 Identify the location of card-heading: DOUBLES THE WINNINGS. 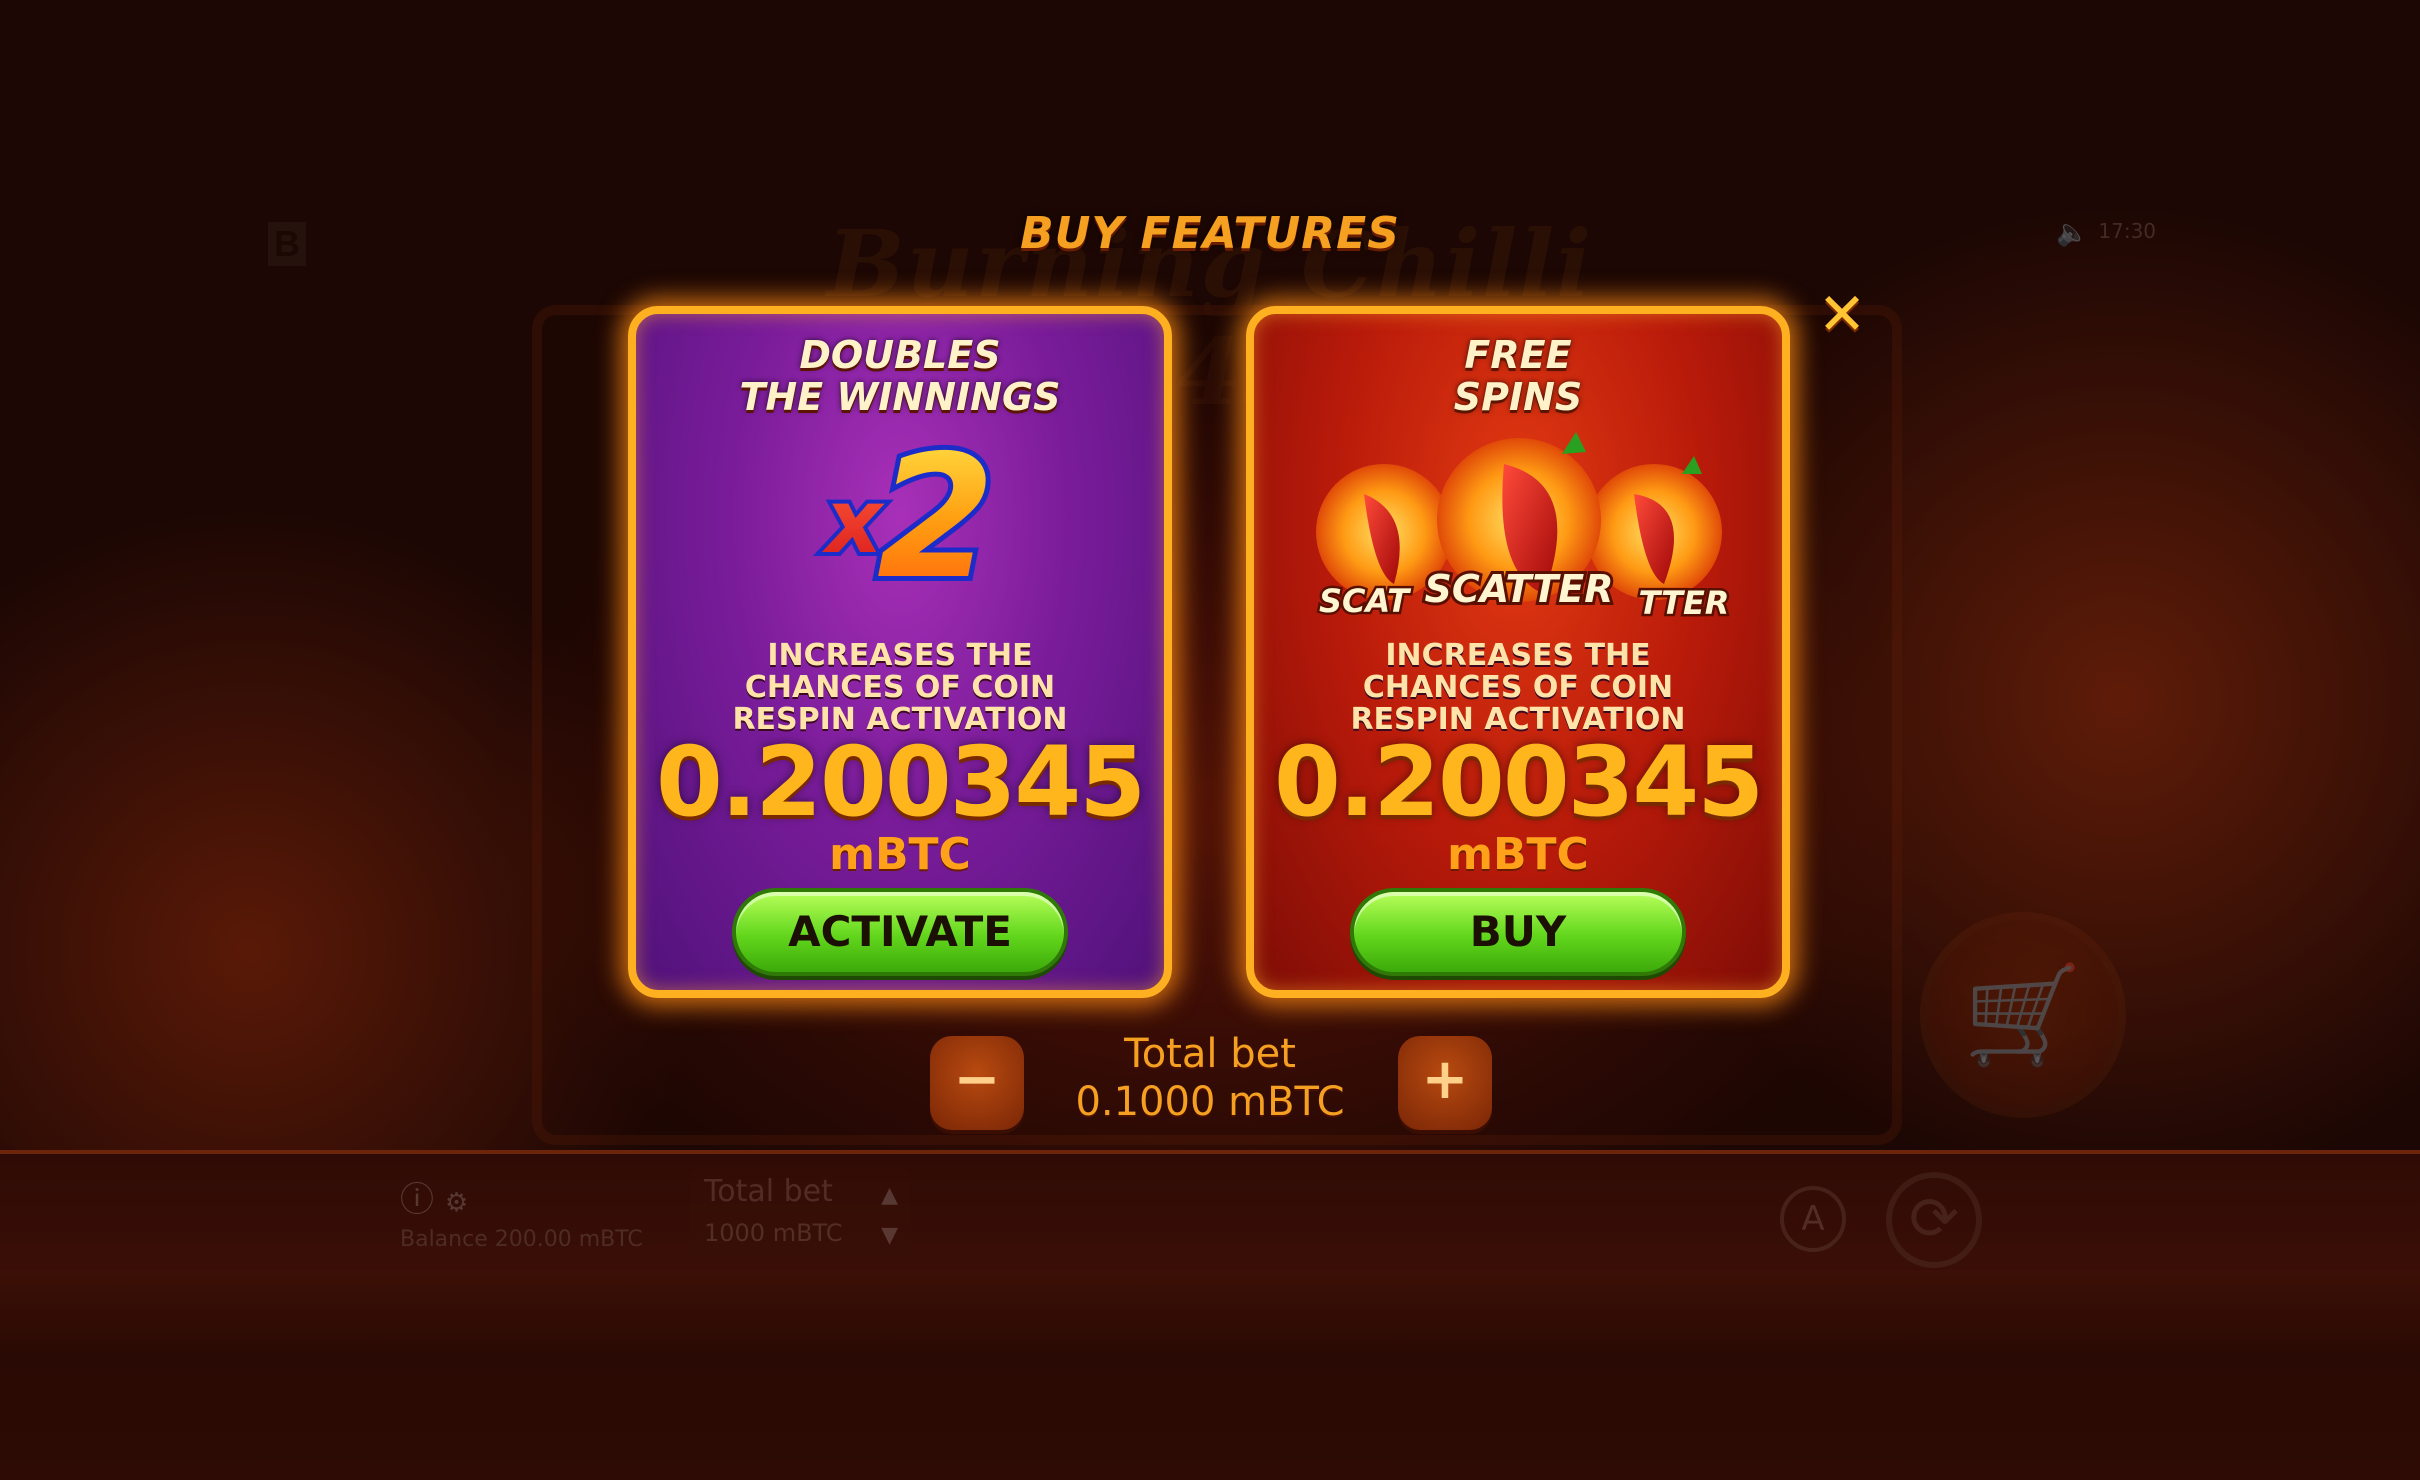
(900, 376).